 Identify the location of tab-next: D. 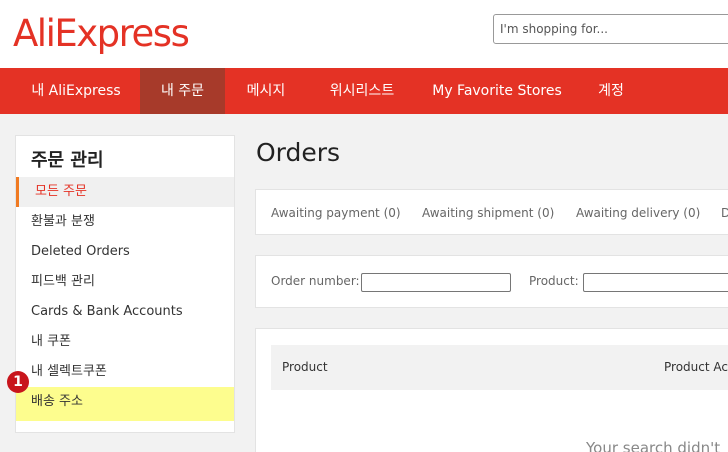
(724, 212).